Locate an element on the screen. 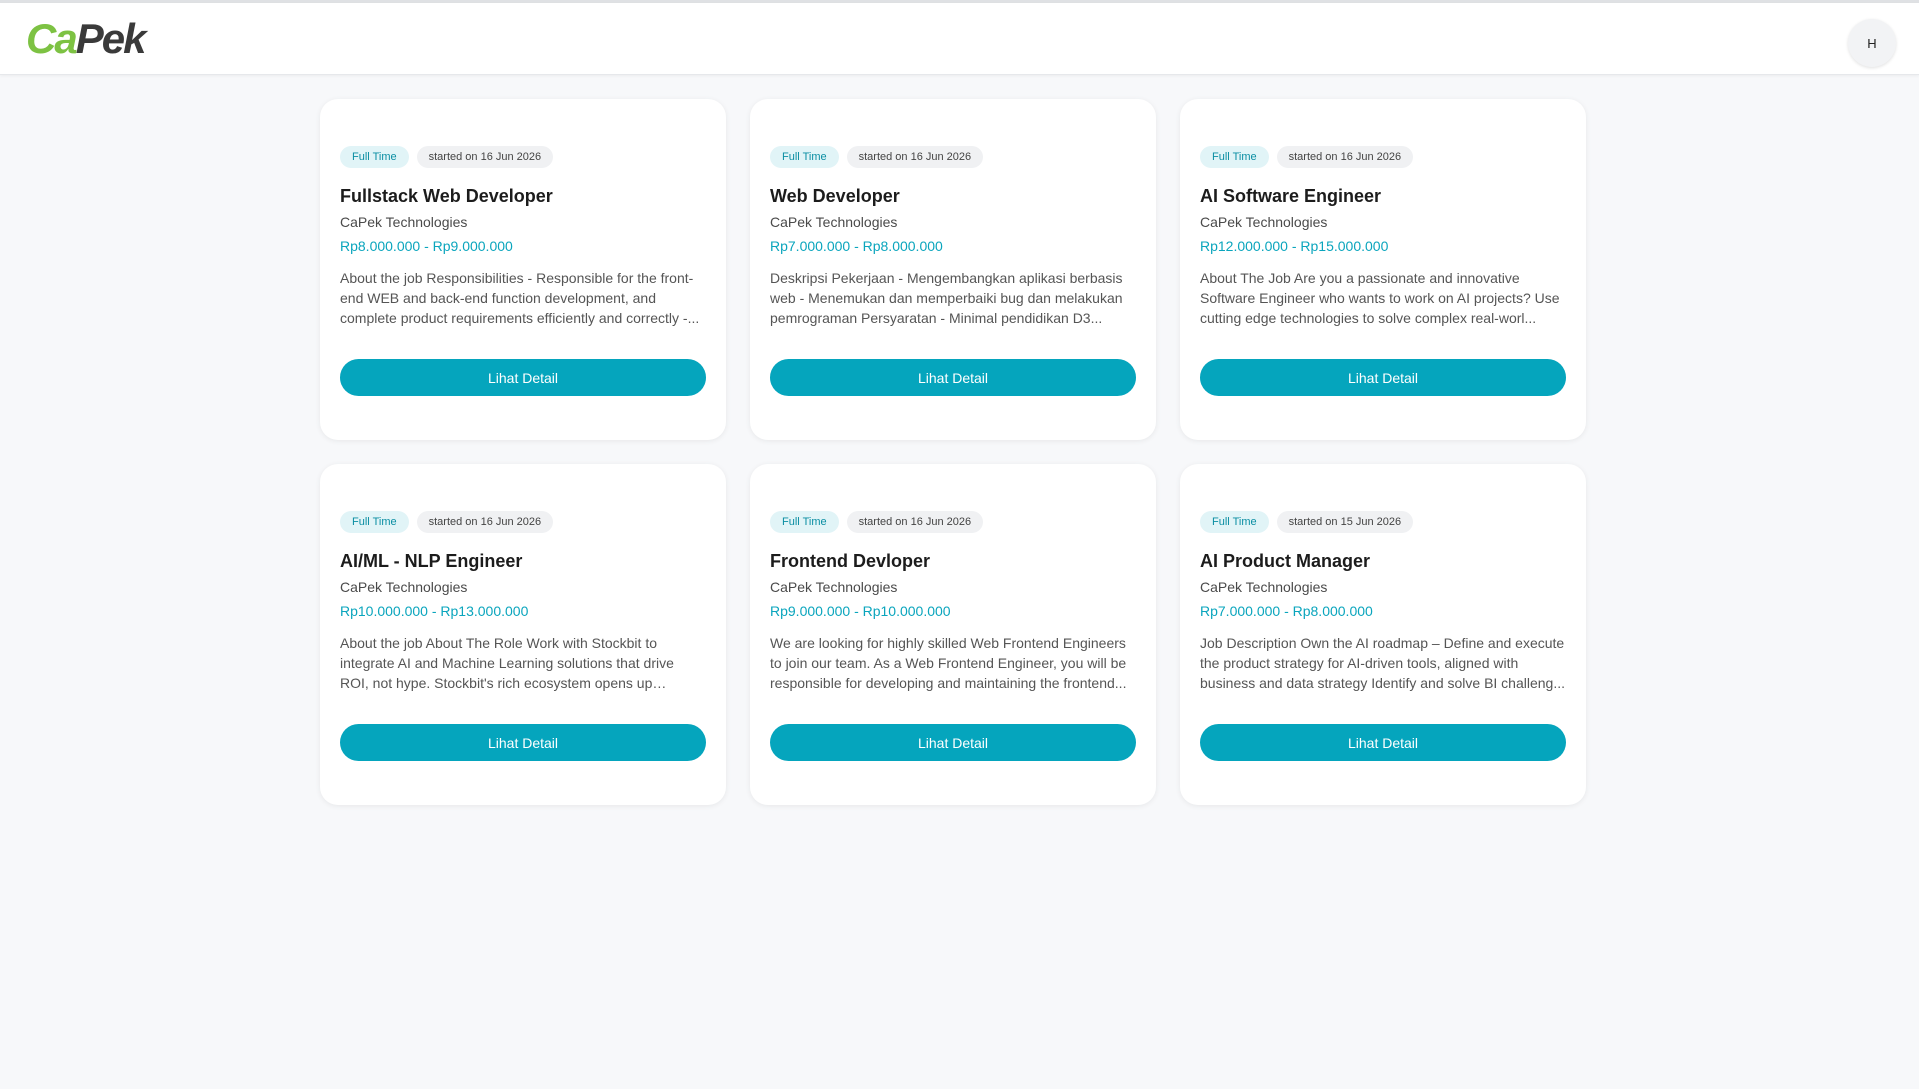 Image resolution: width=1919 pixels, height=1089 pixels. capek-logo: CaPek is located at coordinates (86, 39).